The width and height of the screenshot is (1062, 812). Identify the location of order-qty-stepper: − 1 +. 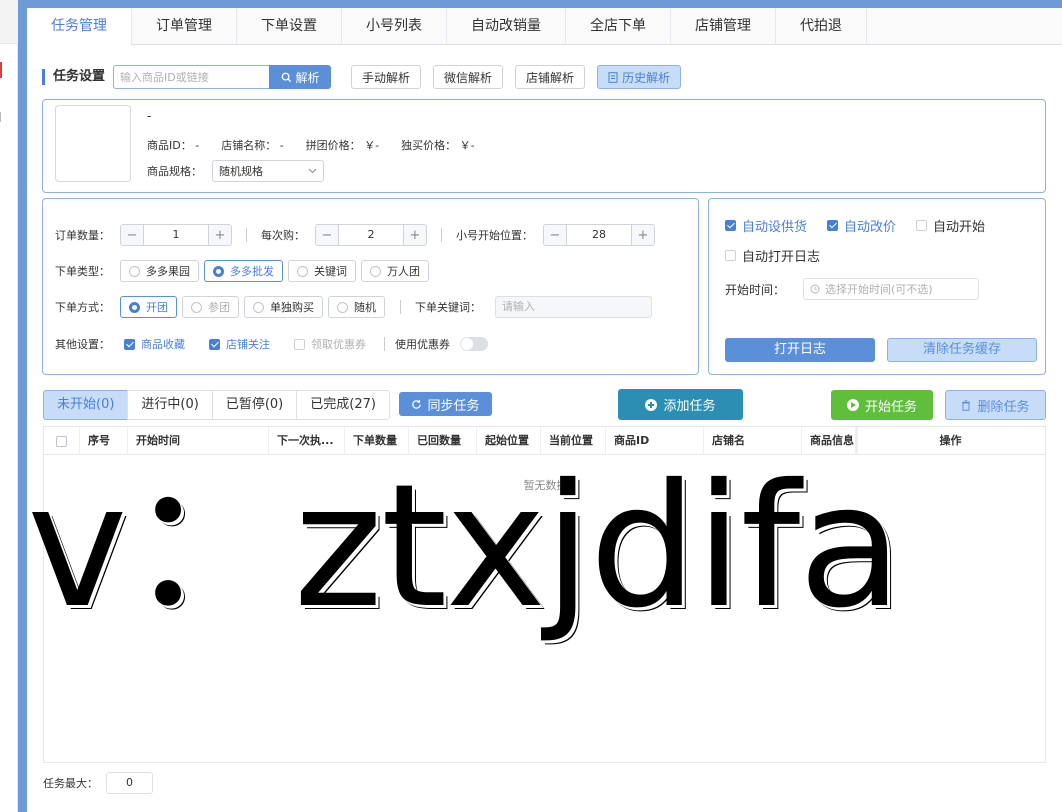
(176, 235).